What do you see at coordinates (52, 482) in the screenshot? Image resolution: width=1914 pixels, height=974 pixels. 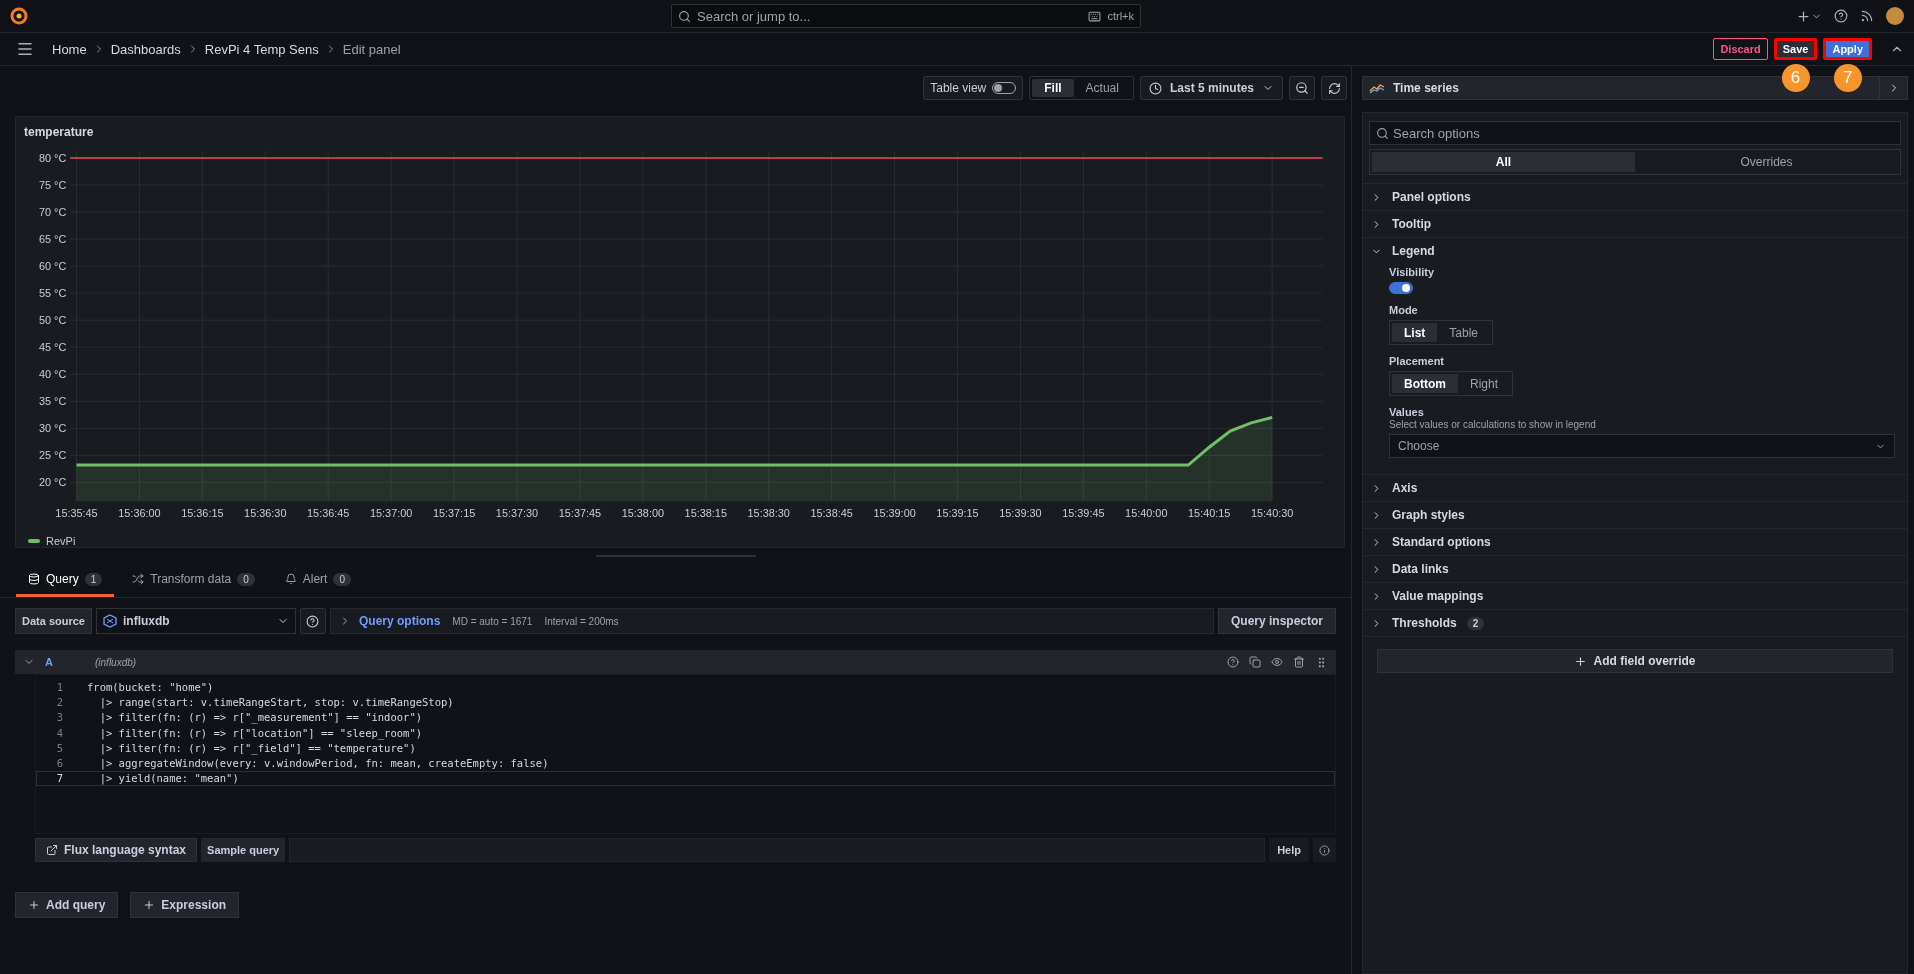 I see `axis-label: 20 °C` at bounding box center [52, 482].